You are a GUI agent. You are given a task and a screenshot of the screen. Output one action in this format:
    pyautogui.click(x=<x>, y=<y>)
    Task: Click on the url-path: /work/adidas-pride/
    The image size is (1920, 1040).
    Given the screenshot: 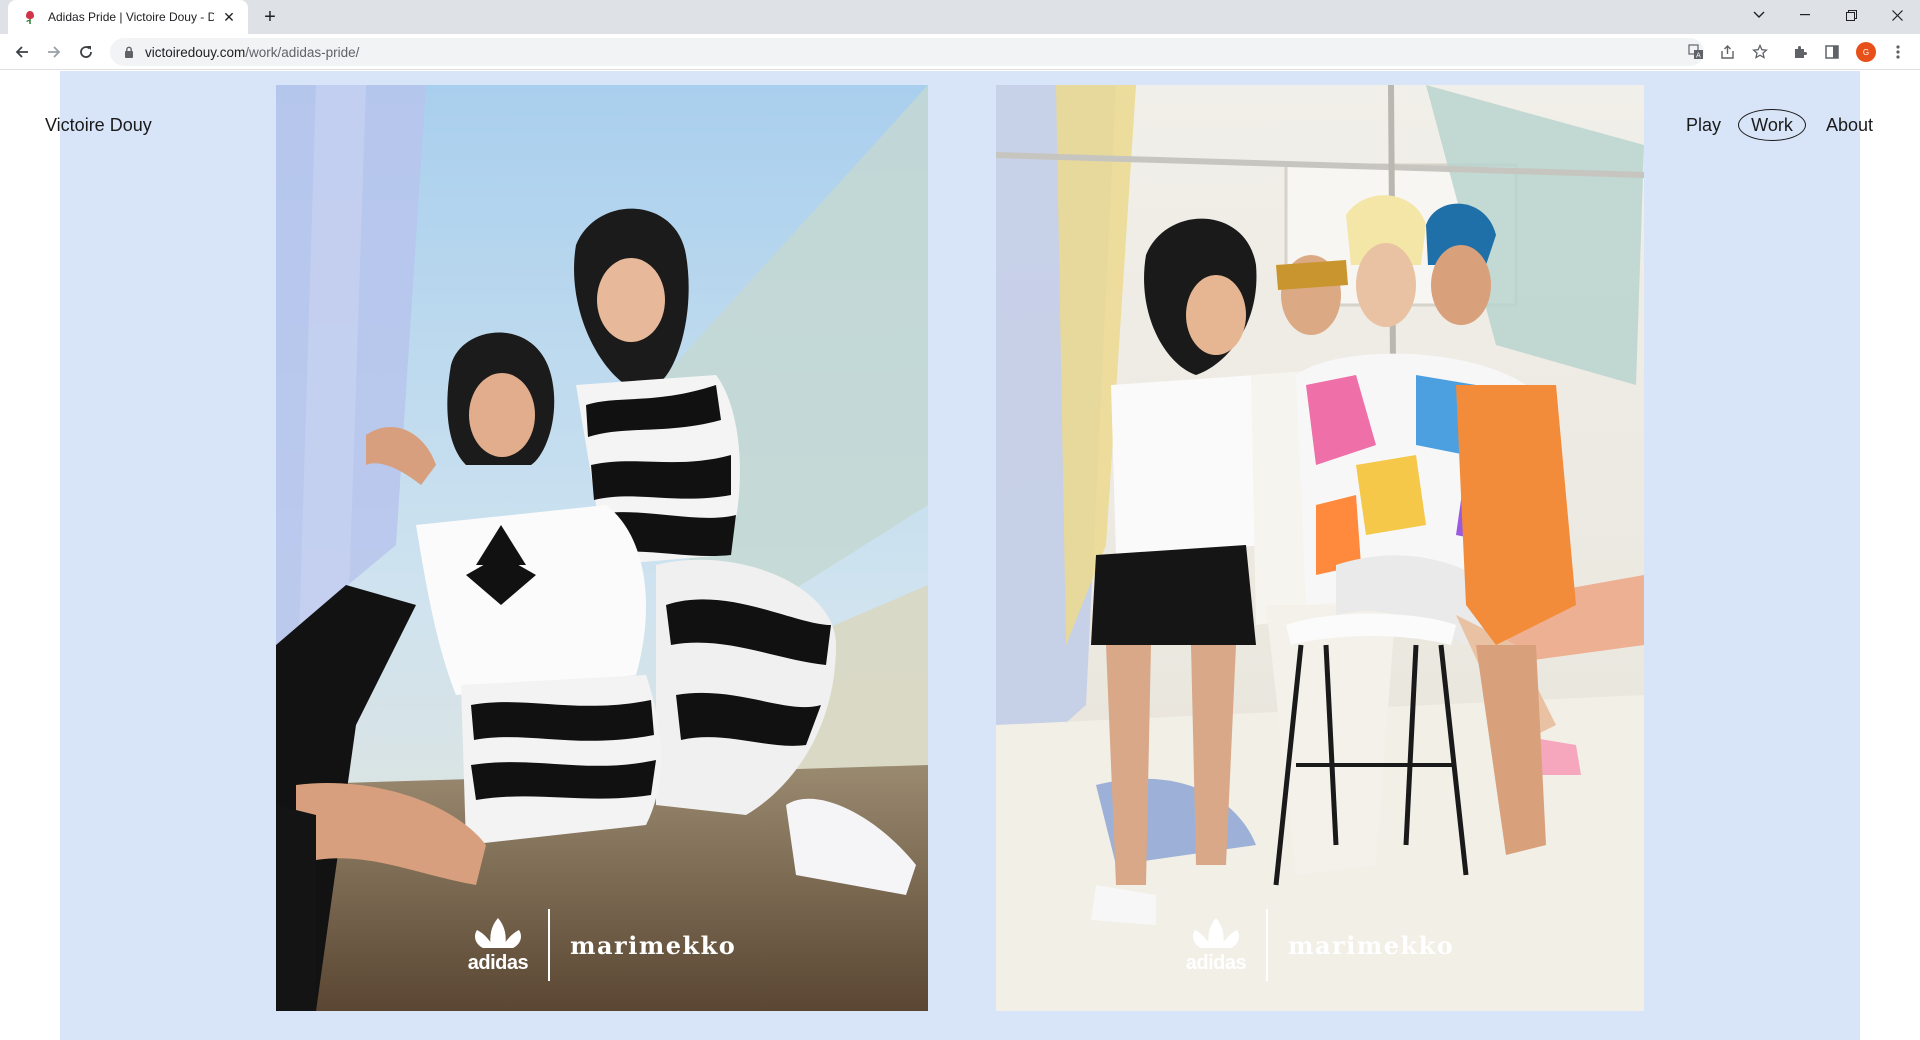 What is the action you would take?
    pyautogui.click(x=302, y=52)
    